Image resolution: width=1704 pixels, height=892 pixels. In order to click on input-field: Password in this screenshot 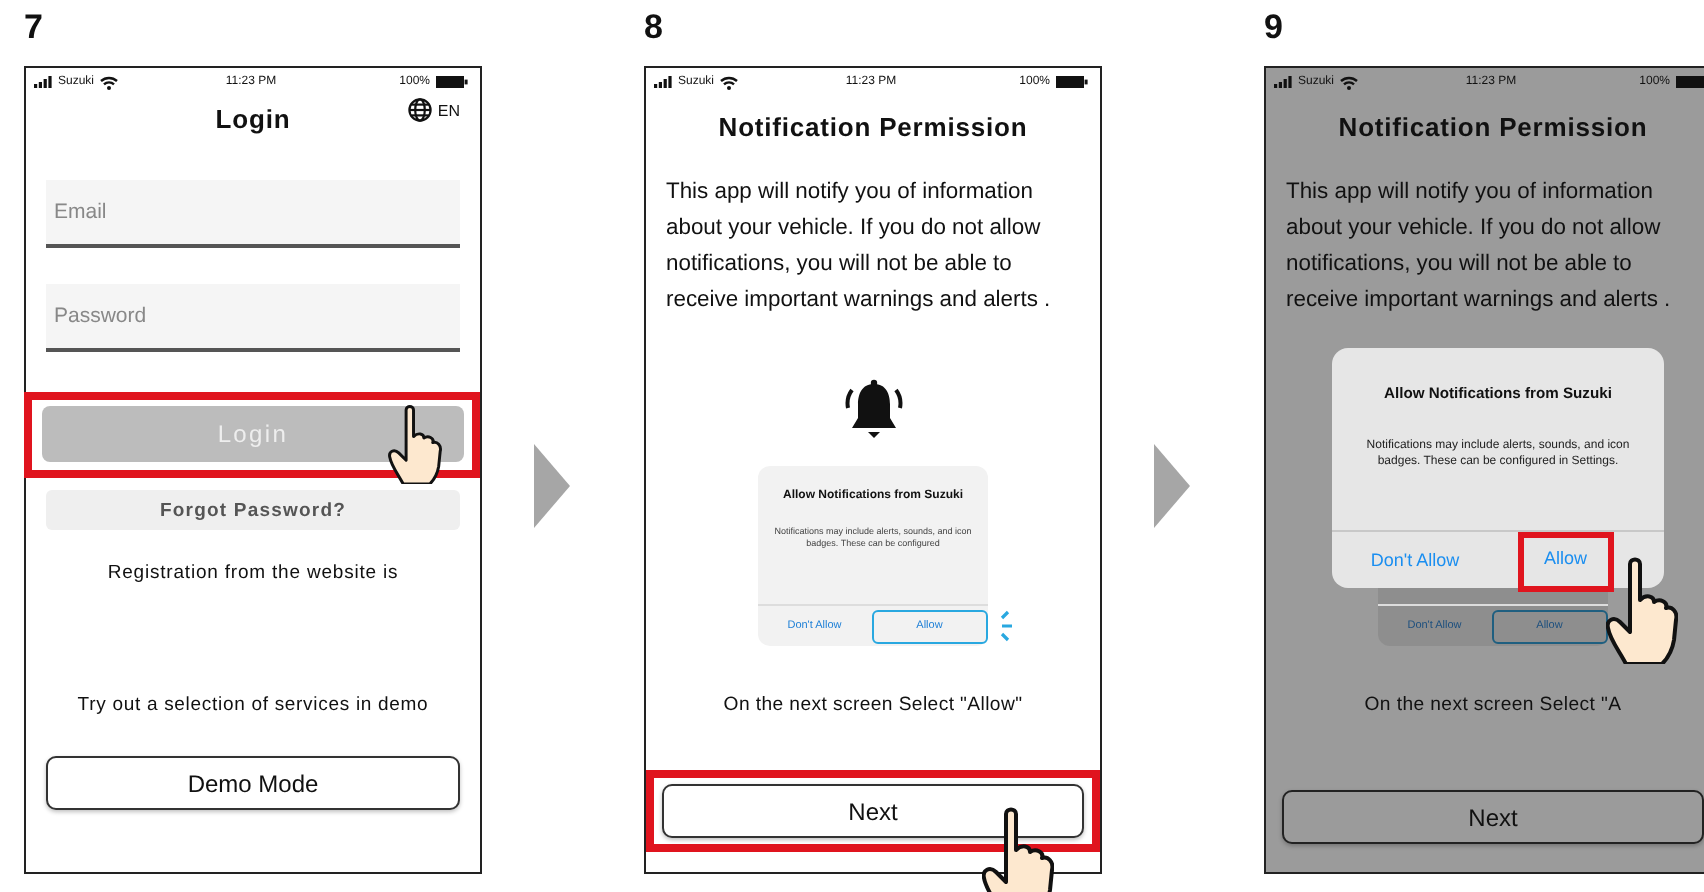, I will do `click(253, 318)`.